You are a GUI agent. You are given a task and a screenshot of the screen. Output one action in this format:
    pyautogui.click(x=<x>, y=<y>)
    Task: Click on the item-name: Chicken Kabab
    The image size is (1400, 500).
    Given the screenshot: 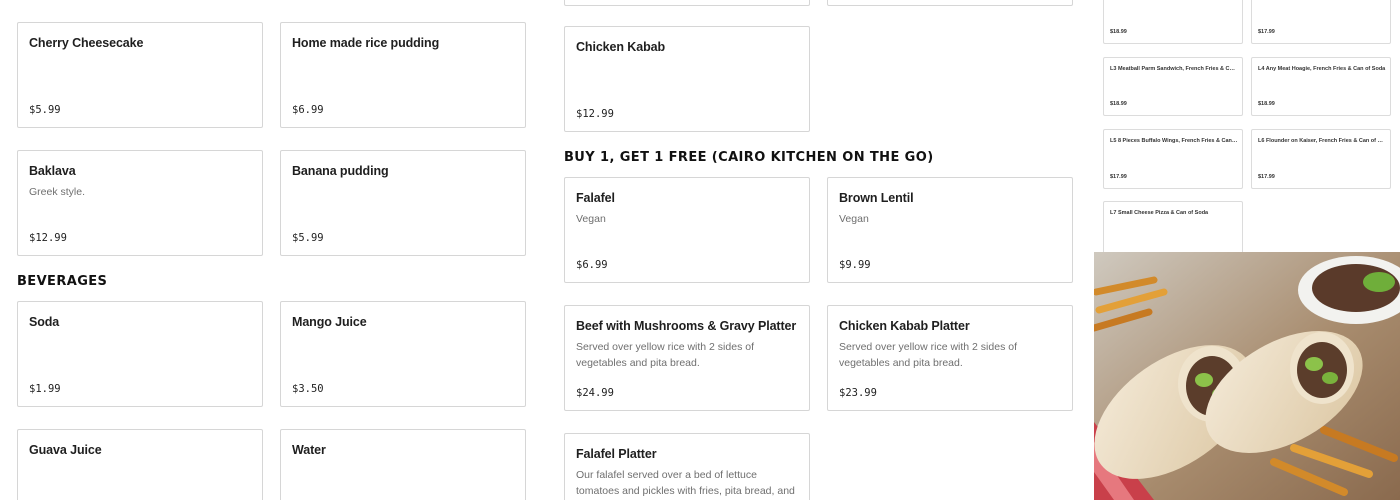 What is the action you would take?
    pyautogui.click(x=621, y=47)
    